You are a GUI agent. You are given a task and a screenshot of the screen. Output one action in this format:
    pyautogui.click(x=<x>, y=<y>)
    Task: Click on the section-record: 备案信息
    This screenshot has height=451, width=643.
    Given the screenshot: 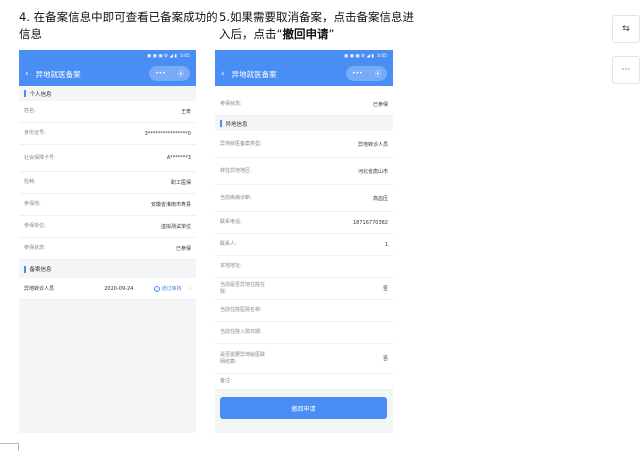 What is the action you would take?
    pyautogui.click(x=107, y=269)
    